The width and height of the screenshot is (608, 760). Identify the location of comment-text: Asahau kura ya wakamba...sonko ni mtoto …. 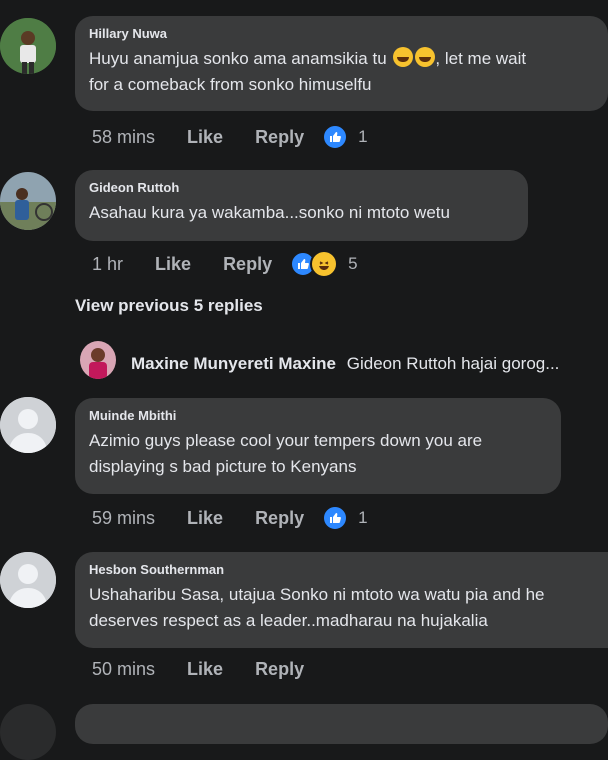
(269, 212).